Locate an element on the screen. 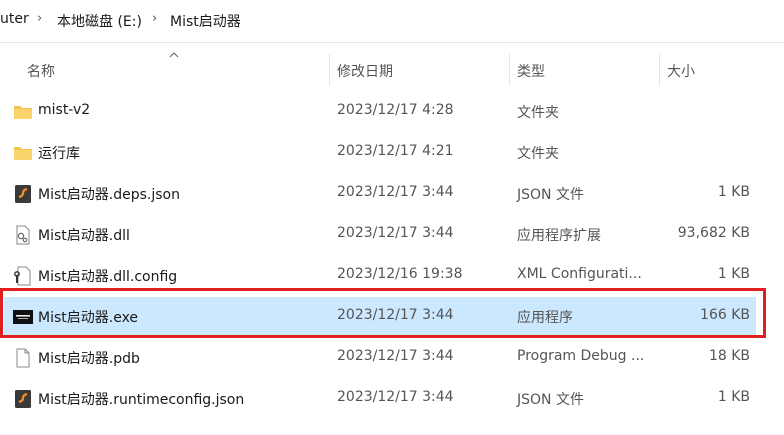 The height and width of the screenshot is (435, 784). divider is located at coordinates (392, 42).